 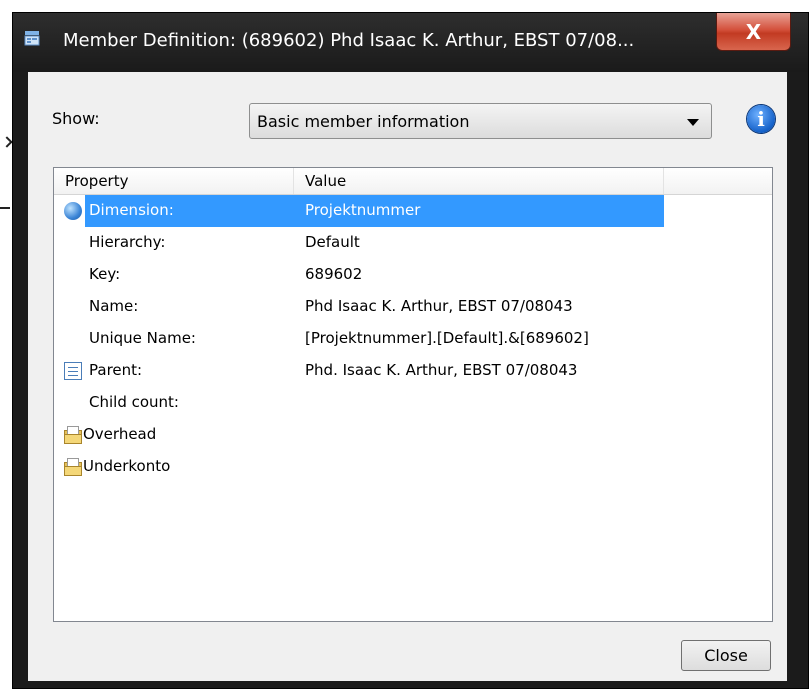 What do you see at coordinates (116, 370) in the screenshot?
I see `property-name: Parent:` at bounding box center [116, 370].